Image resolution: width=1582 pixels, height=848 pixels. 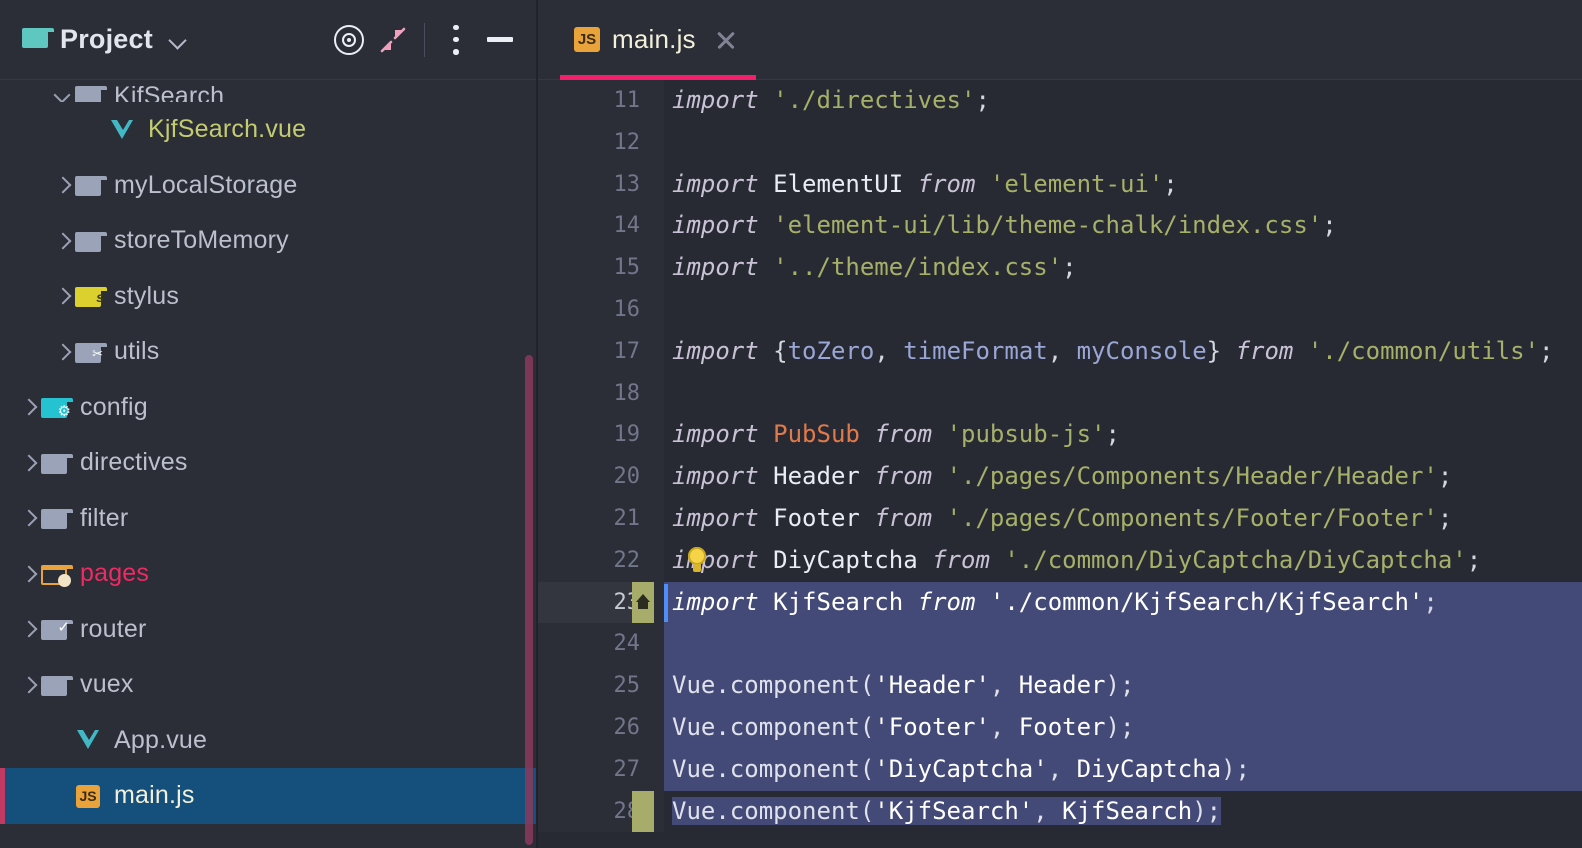 I want to click on code-text: import './directives';, so click(x=1123, y=101).